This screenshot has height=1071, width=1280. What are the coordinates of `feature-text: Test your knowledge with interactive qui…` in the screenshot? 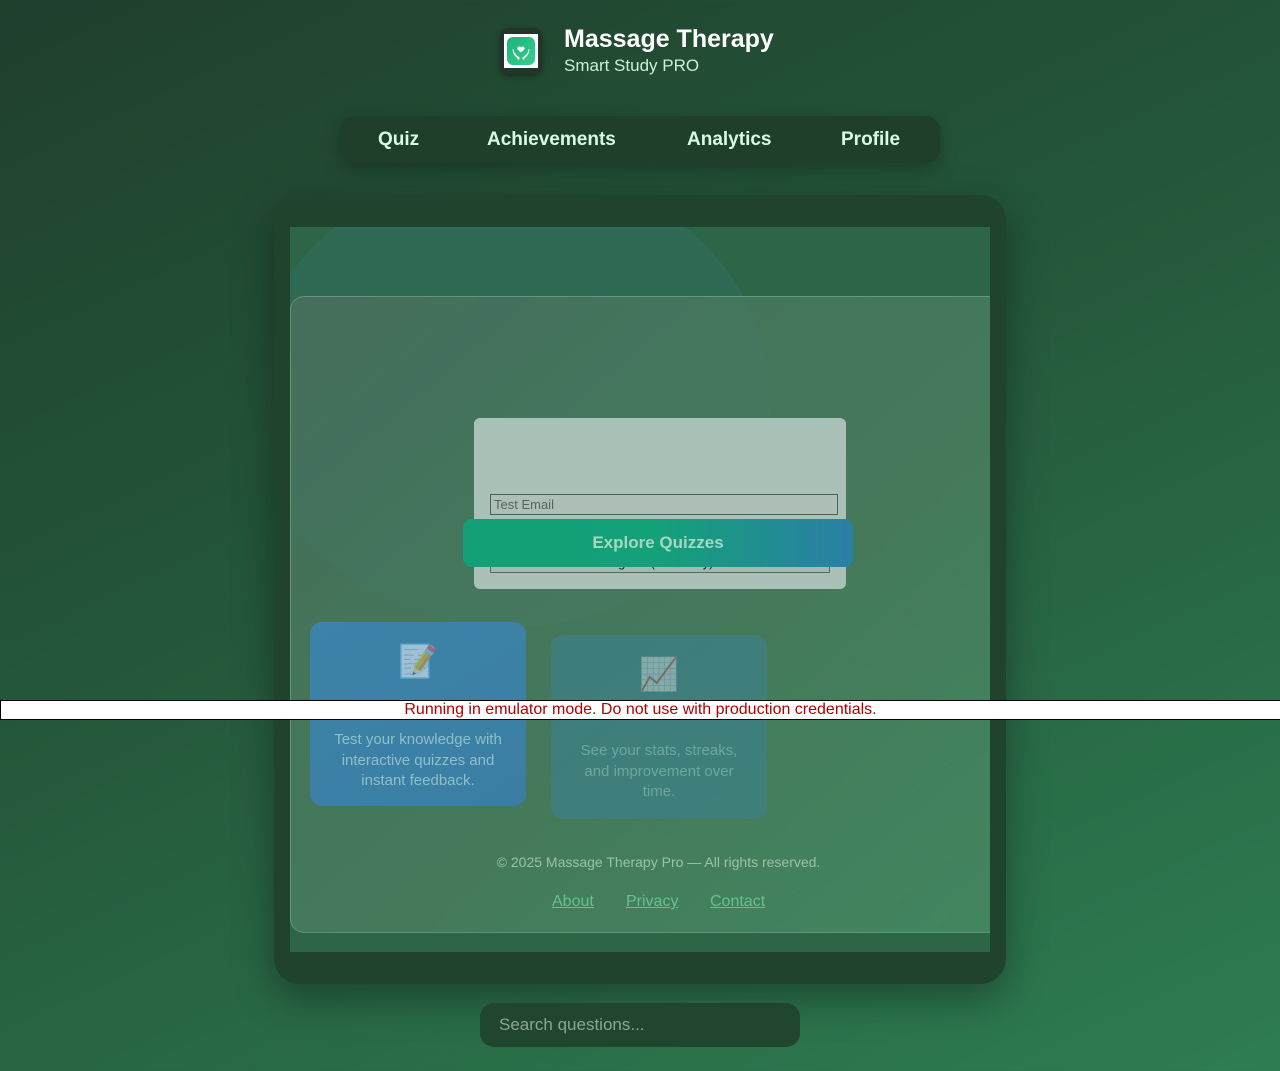 It's located at (418, 760).